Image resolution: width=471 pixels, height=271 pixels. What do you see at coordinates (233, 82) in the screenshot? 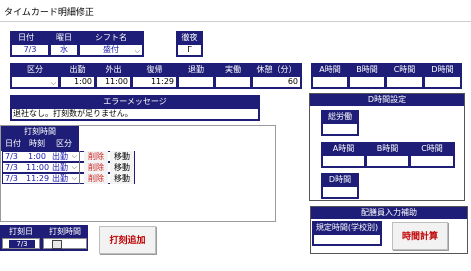
I see `jitsudo-field` at bounding box center [233, 82].